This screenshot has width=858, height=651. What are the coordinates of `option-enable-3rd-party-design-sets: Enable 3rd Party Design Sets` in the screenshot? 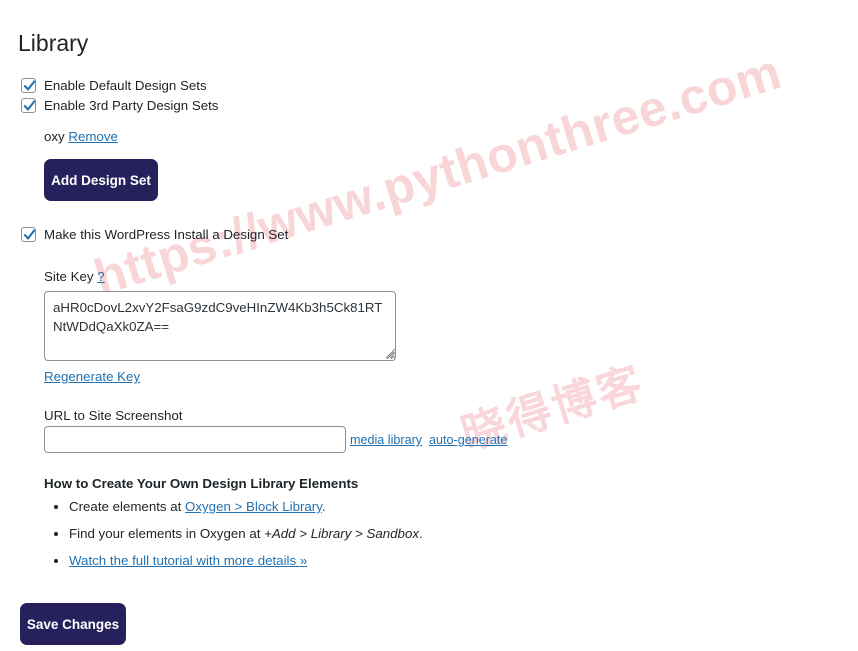 It's located at (119, 106).